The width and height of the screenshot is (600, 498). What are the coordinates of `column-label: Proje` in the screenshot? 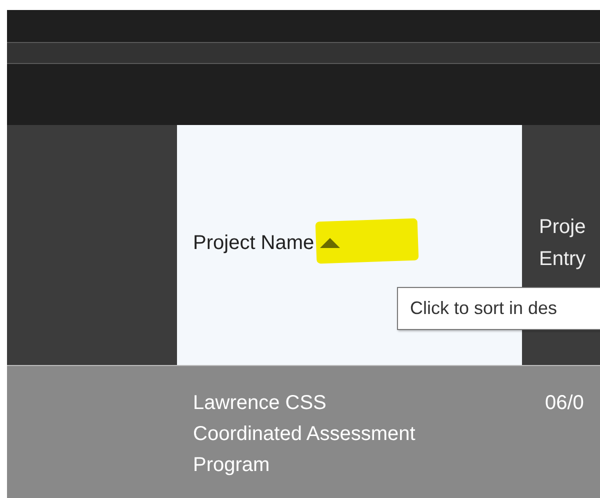 It's located at (562, 227).